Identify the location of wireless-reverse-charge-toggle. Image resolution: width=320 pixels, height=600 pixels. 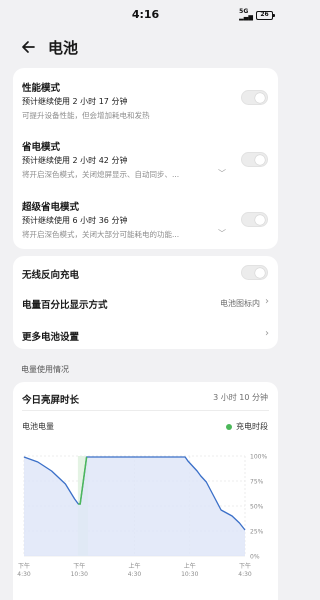
(254, 272).